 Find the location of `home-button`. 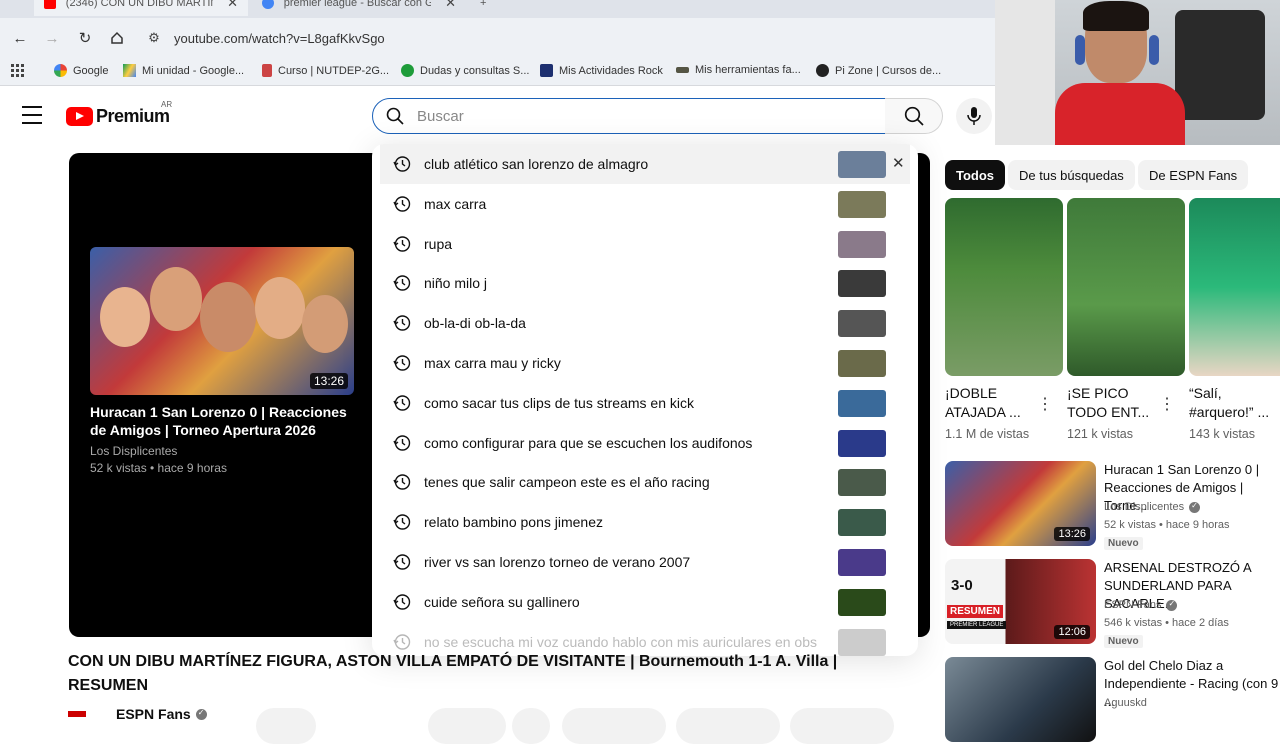

home-button is located at coordinates (117, 38).